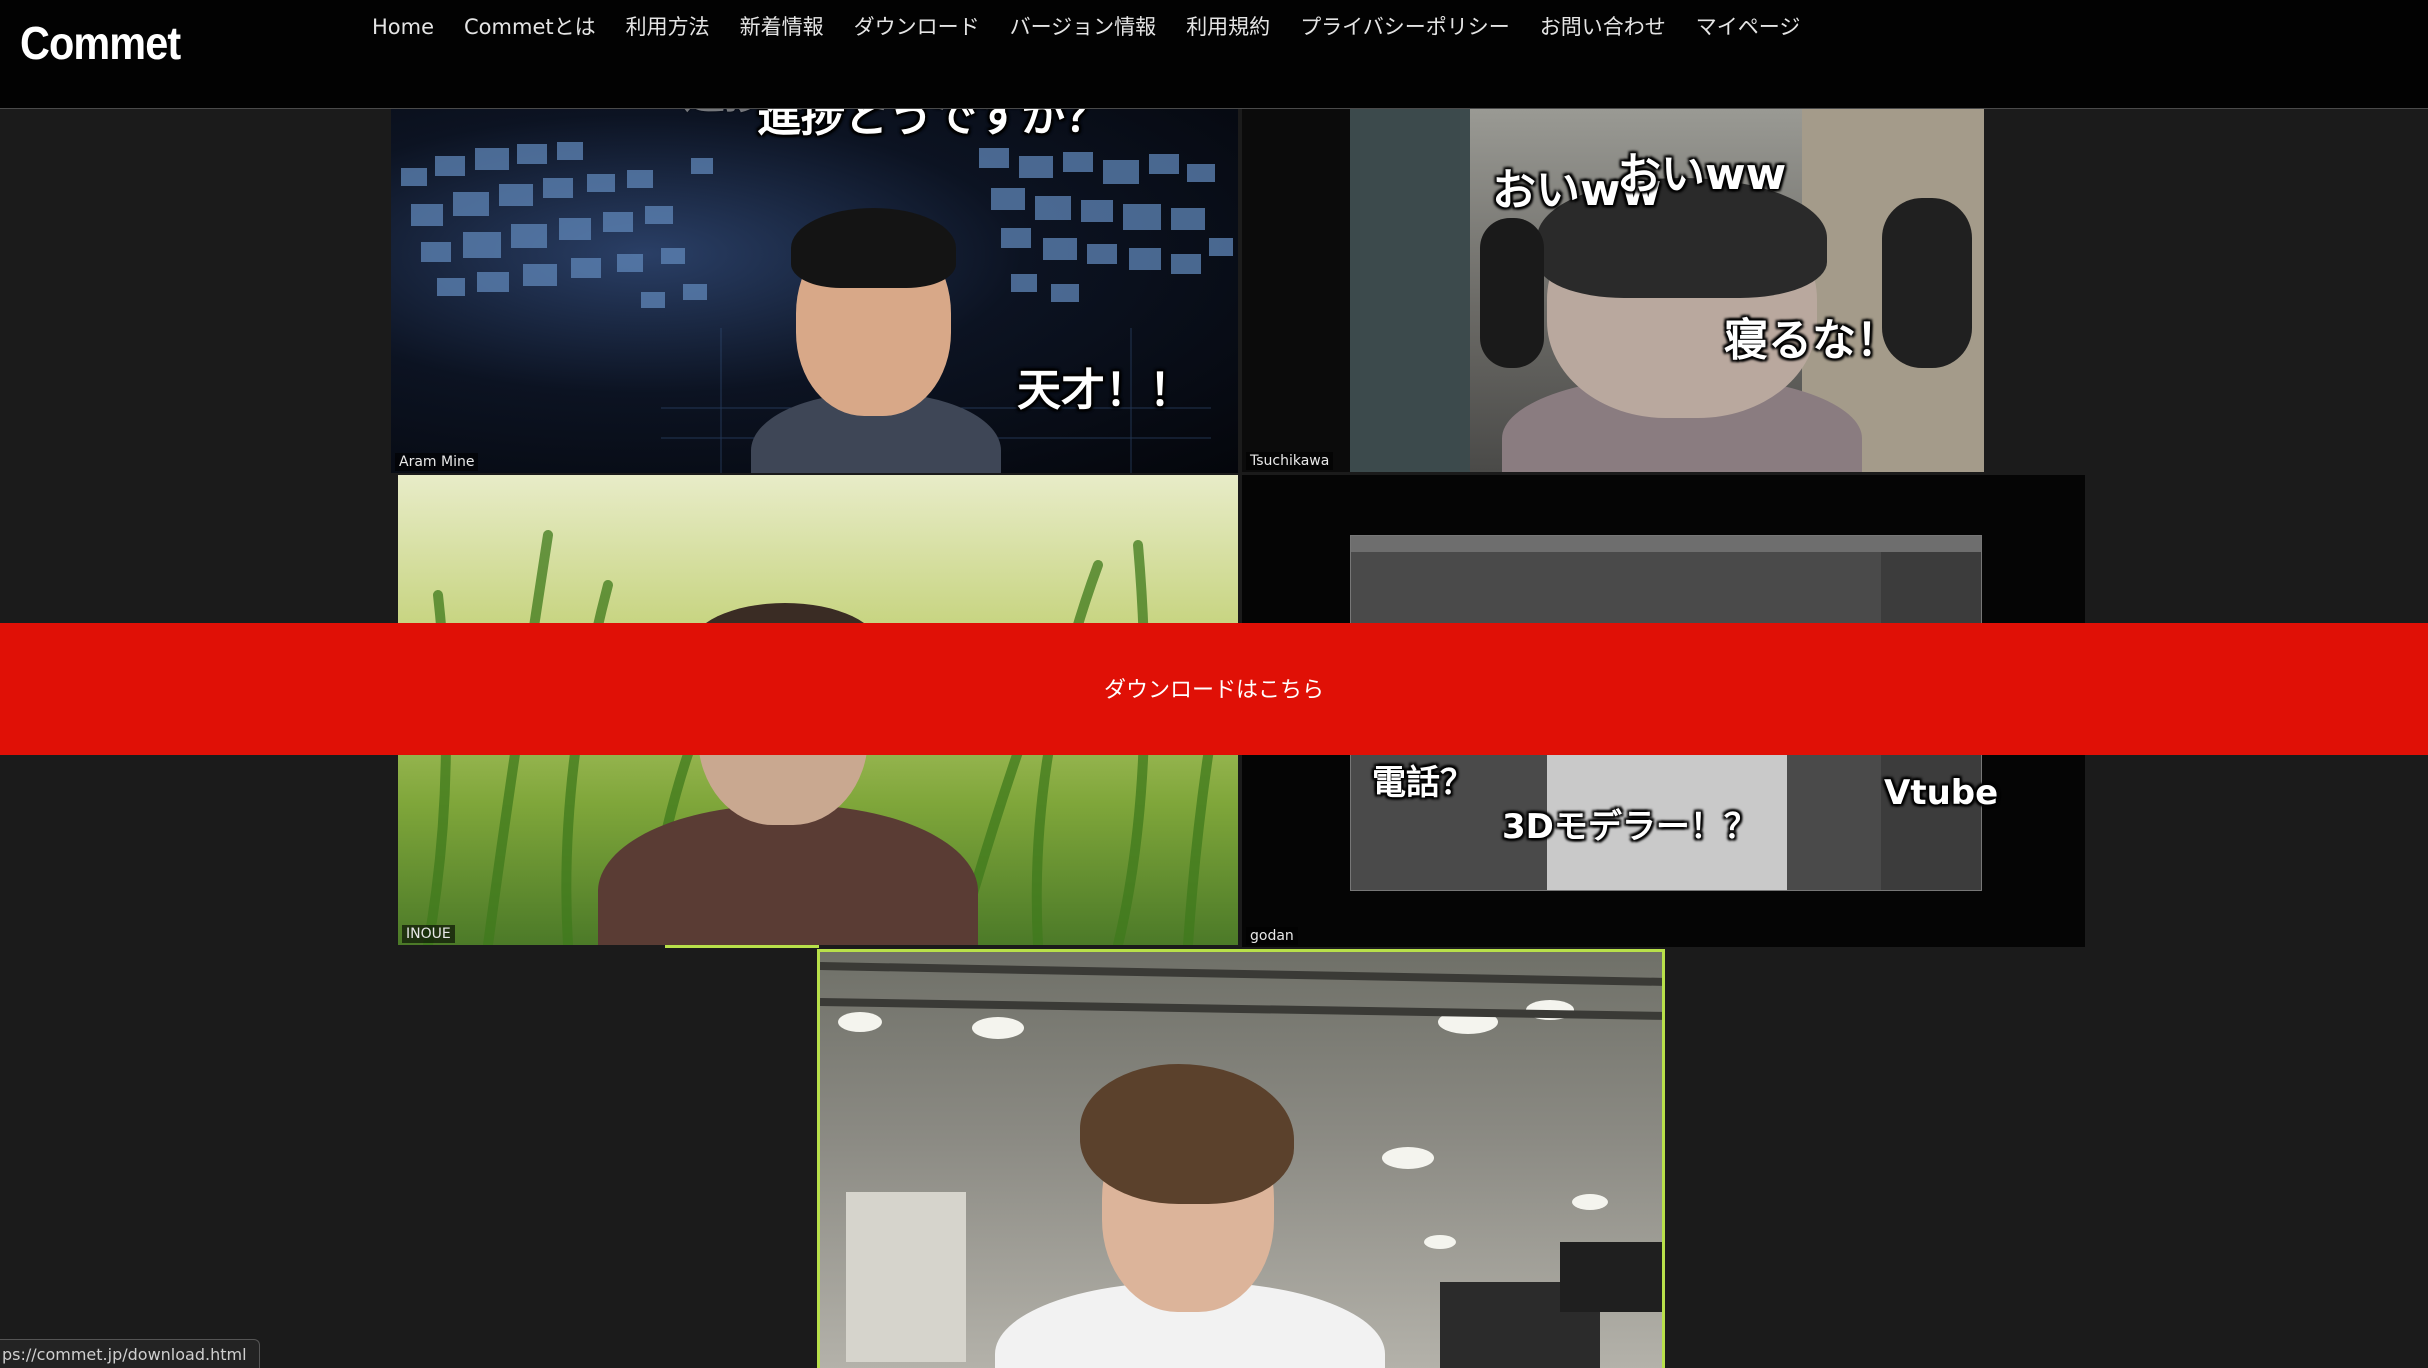 Image resolution: width=2428 pixels, height=1368 pixels. Describe the element at coordinates (742, 946) in the screenshot. I see `active-speaker-accent-line` at that location.